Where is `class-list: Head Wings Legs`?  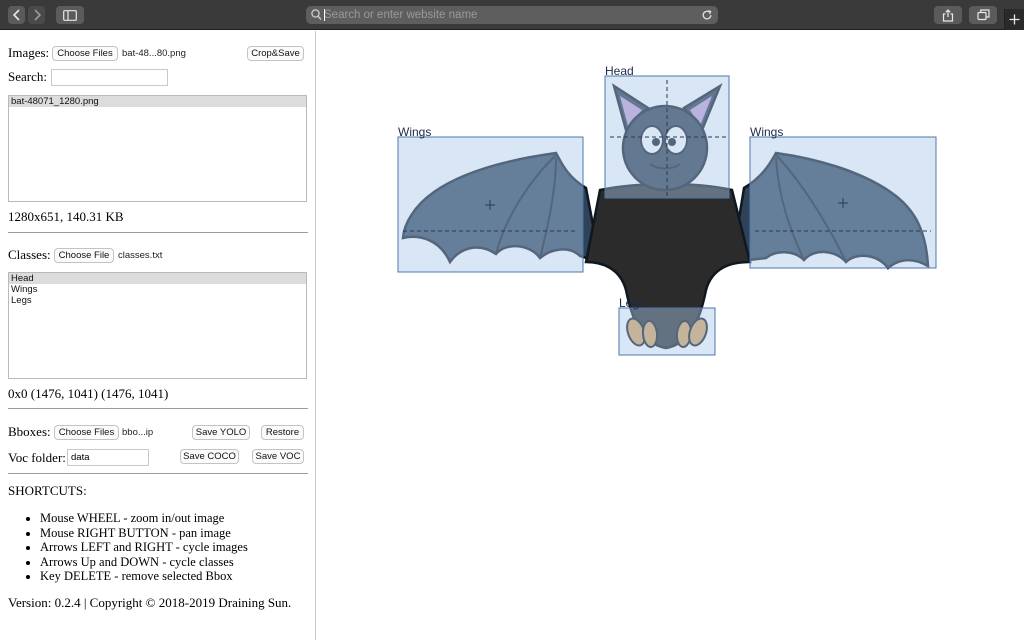 class-list: Head Wings Legs is located at coordinates (157, 325).